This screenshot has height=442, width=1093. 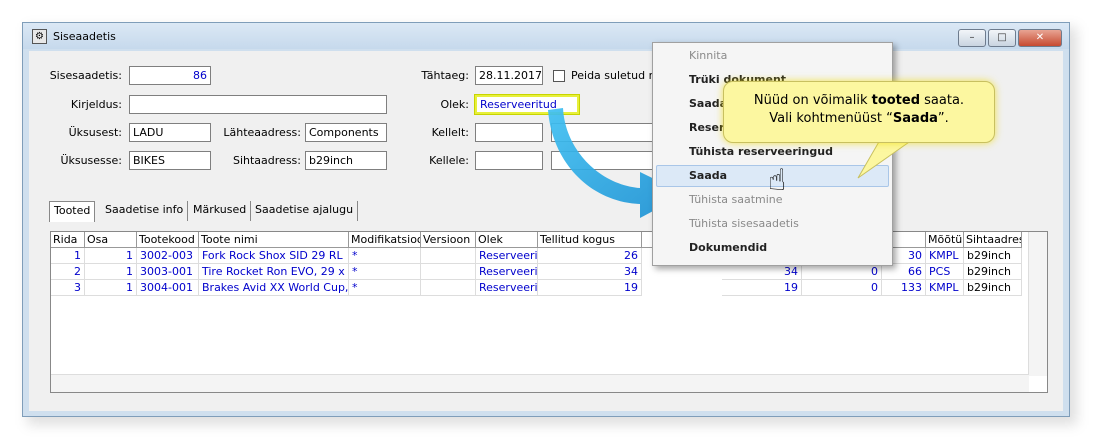 What do you see at coordinates (777, 180) in the screenshot?
I see `hand-pointer-icon: ☝` at bounding box center [777, 180].